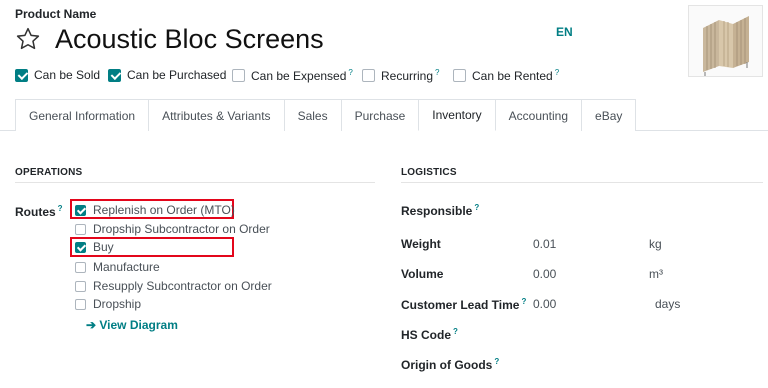 Image resolution: width=768 pixels, height=388 pixels. I want to click on operations-heading: OPERATIONS, so click(49, 172).